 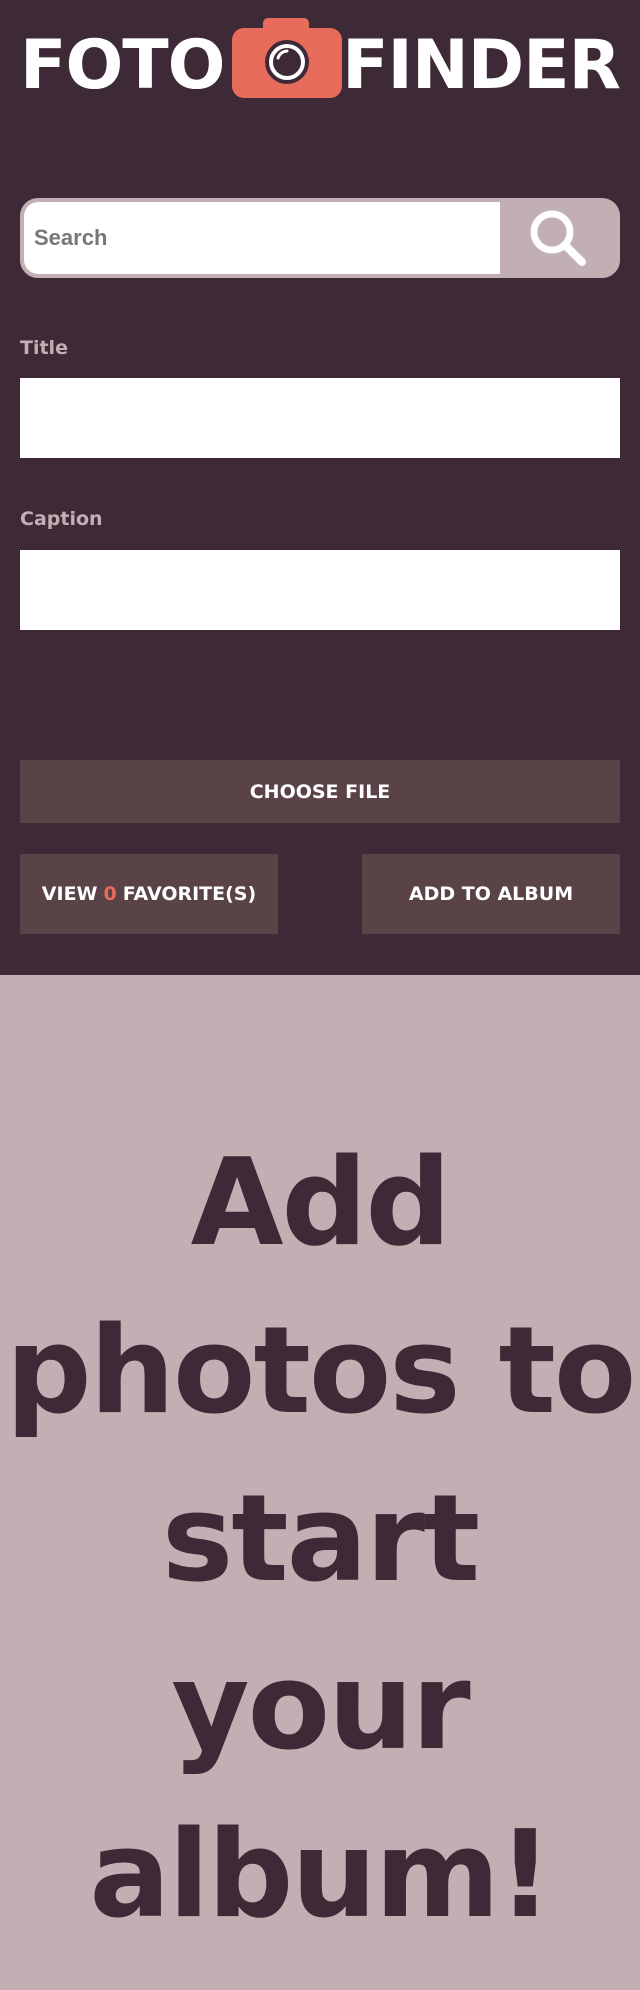 What do you see at coordinates (320, 791) in the screenshot?
I see `choose-file-button: CHOOSE FILE` at bounding box center [320, 791].